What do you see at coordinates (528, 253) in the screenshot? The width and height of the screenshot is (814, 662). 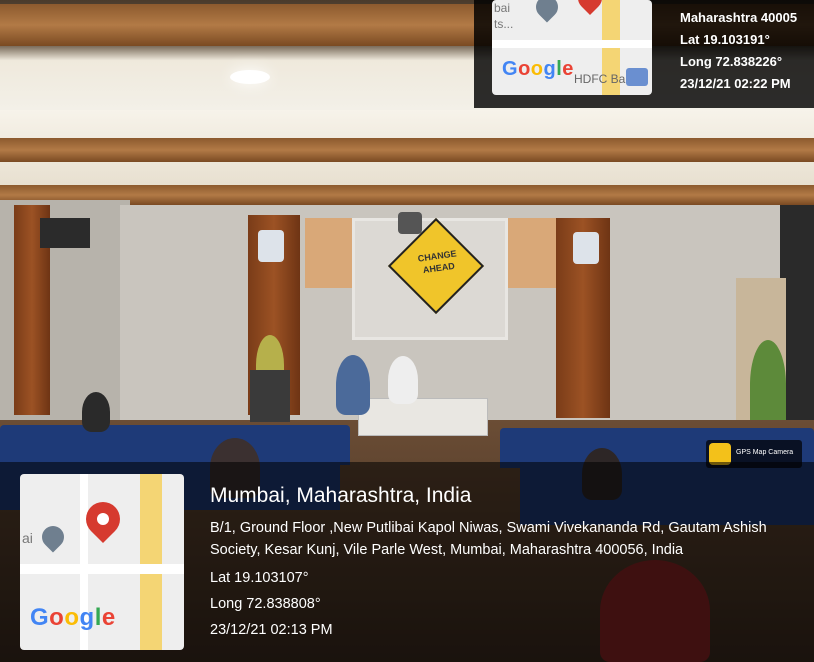 I see `wall-panel-accent-right` at bounding box center [528, 253].